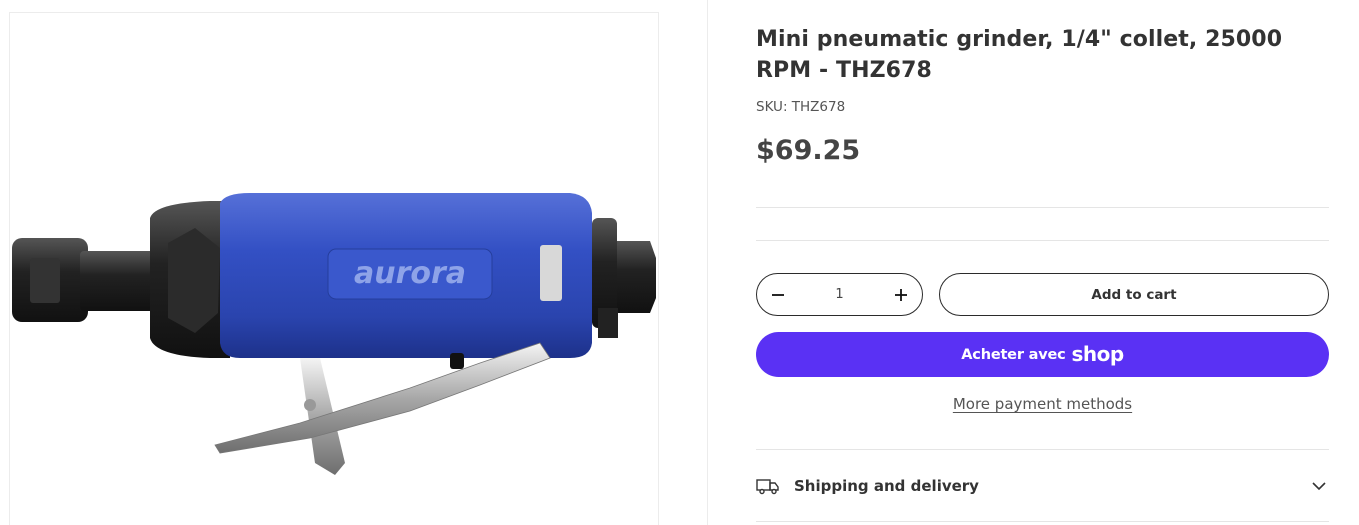 Image resolution: width=1359 pixels, height=525 pixels. I want to click on quantity-input: 1, so click(839, 294).